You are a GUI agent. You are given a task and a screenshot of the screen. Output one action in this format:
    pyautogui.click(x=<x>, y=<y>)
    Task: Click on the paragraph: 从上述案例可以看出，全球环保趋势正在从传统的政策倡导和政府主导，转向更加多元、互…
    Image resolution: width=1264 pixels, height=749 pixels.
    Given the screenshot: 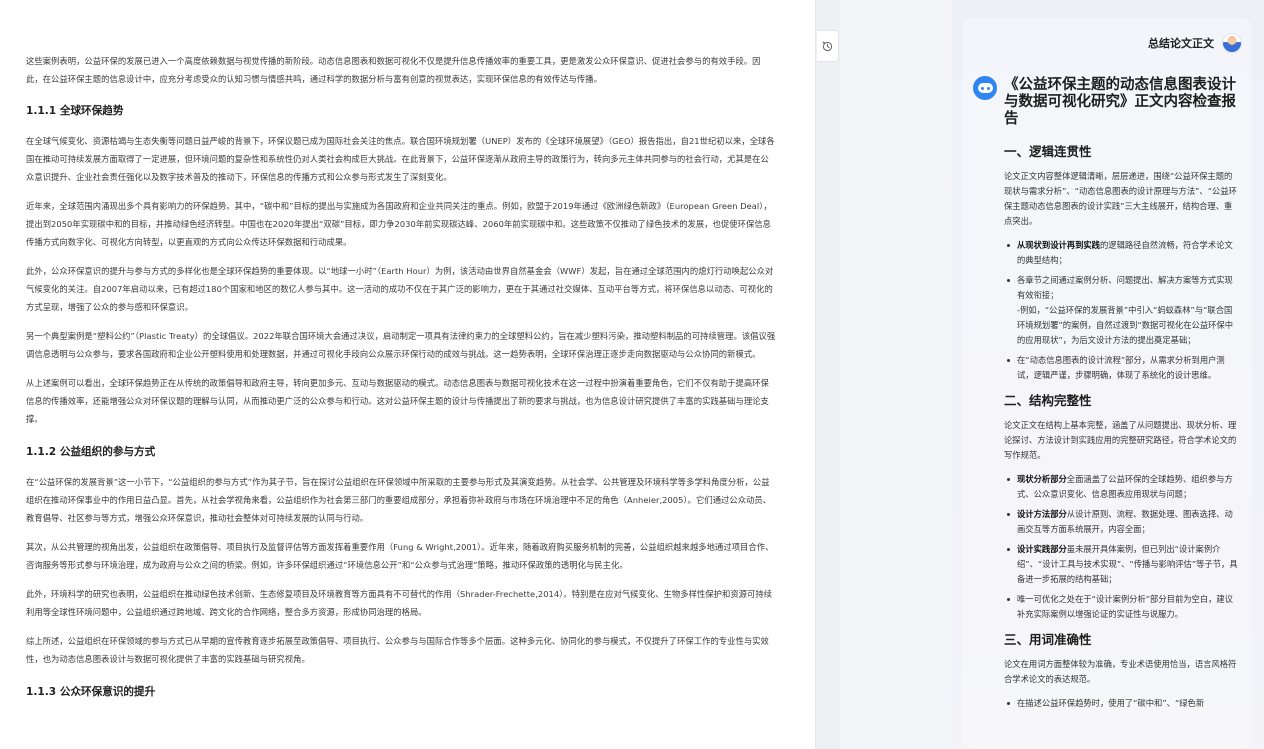 What is the action you would take?
    pyautogui.click(x=397, y=401)
    